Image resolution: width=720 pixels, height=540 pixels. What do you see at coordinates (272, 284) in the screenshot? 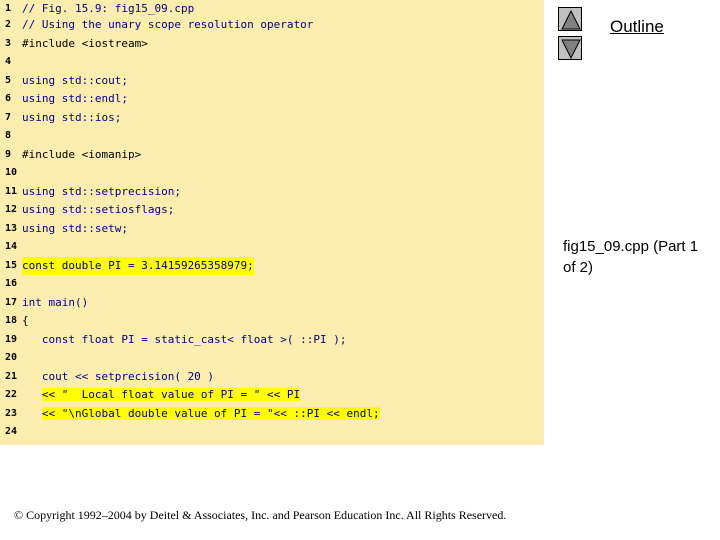
I see `code-line: 16` at bounding box center [272, 284].